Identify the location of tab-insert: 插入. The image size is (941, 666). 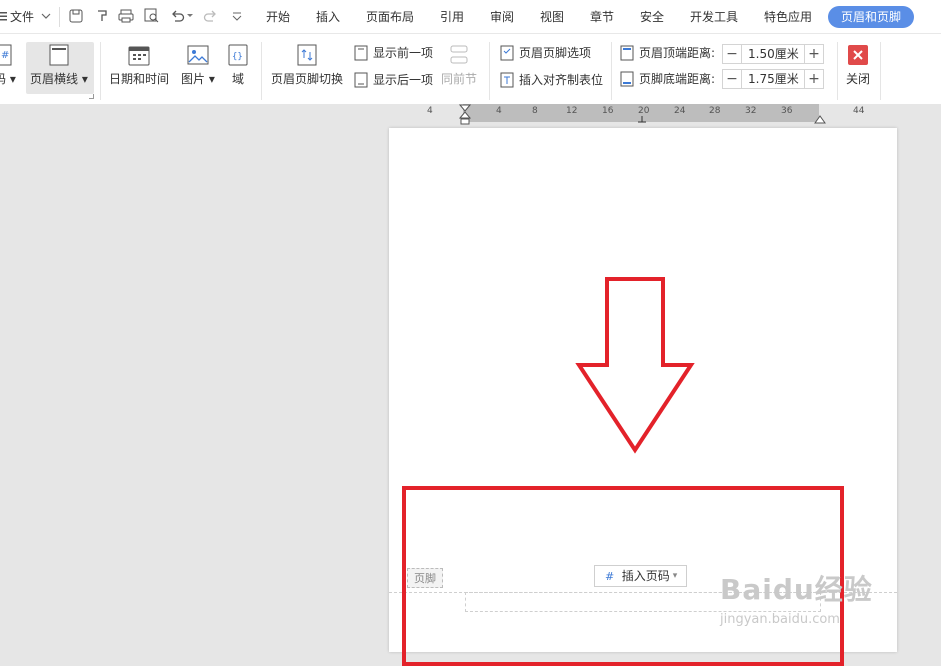
(328, 17).